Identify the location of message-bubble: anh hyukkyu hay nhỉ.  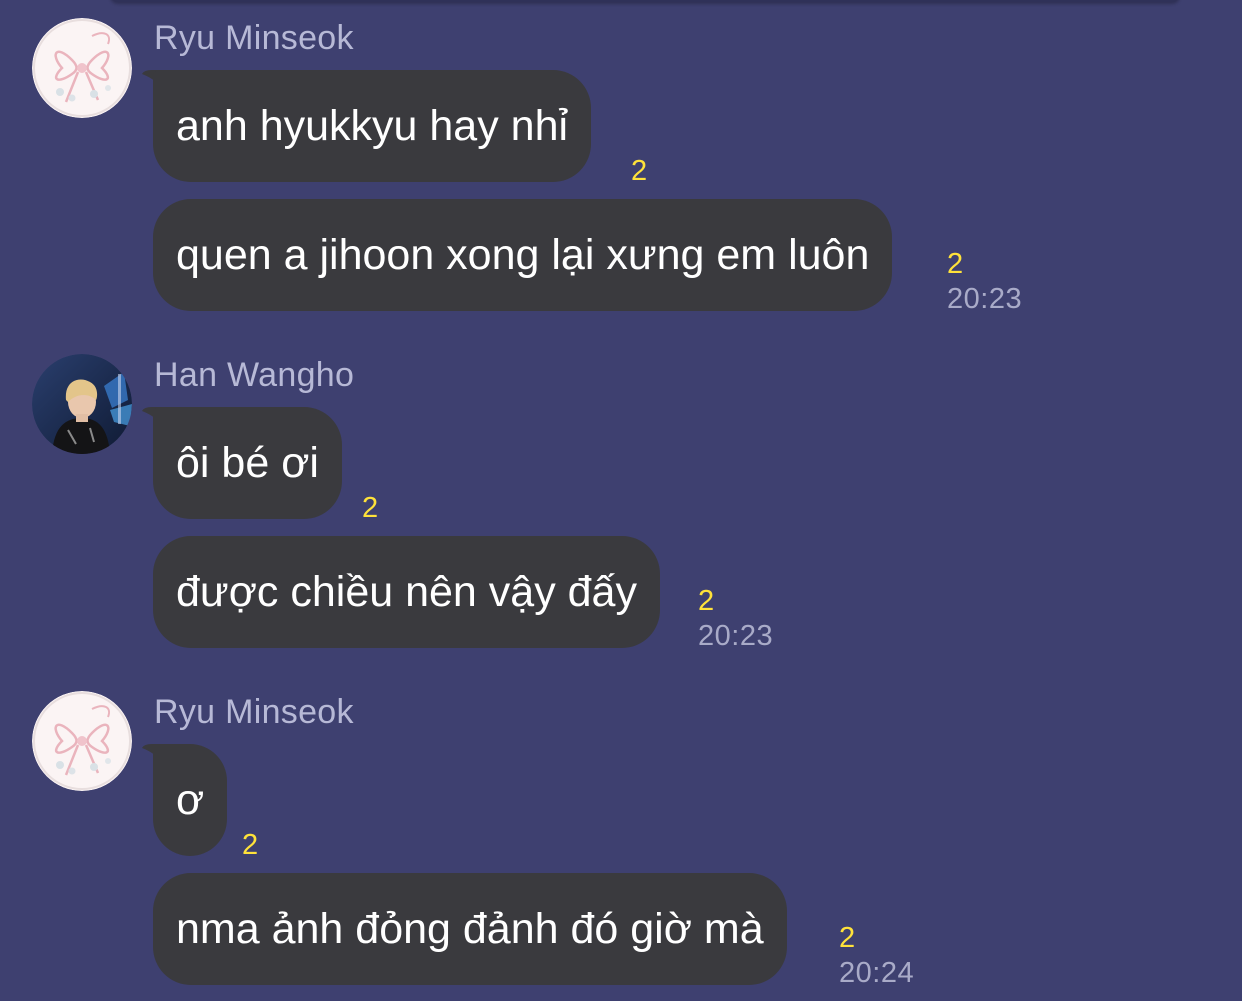
(372, 126).